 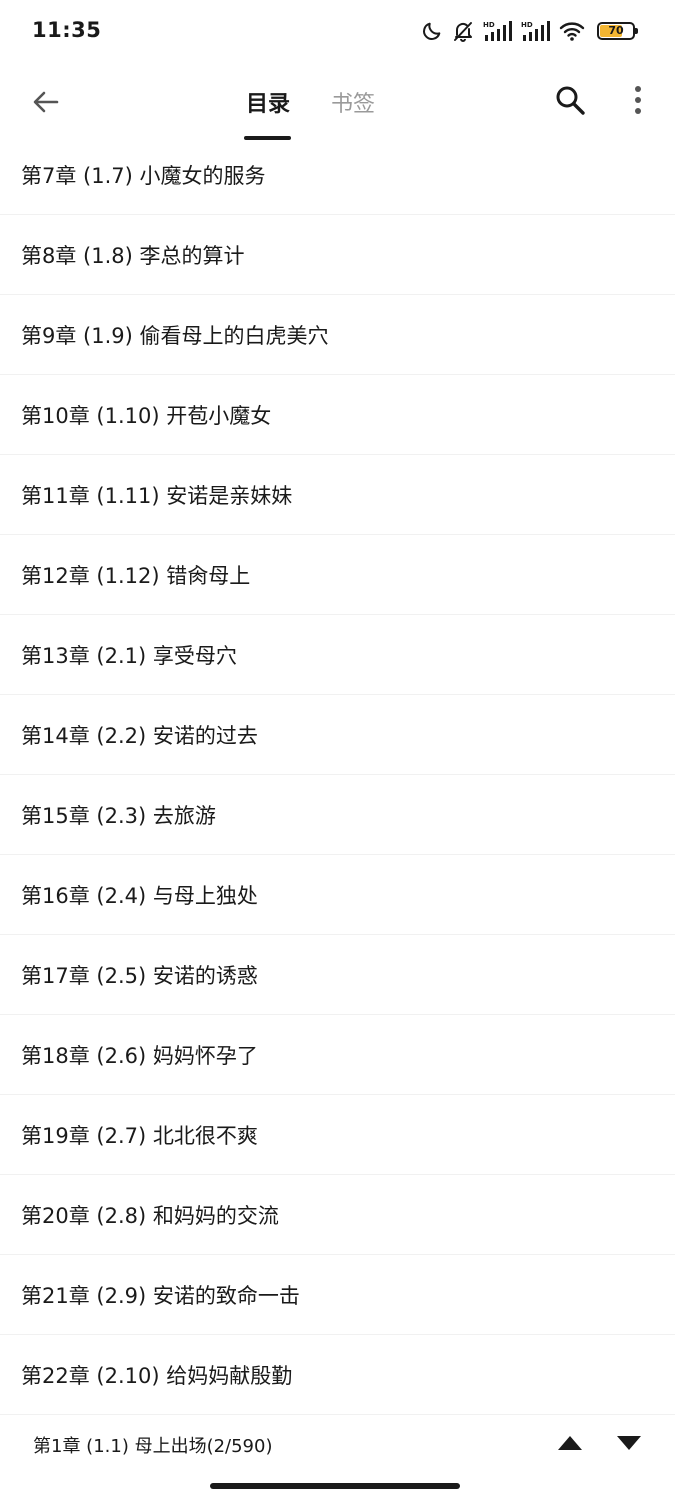 I want to click on chapter-item: 第11章 (1.11) 安诺是亲妹妹, so click(x=337, y=495).